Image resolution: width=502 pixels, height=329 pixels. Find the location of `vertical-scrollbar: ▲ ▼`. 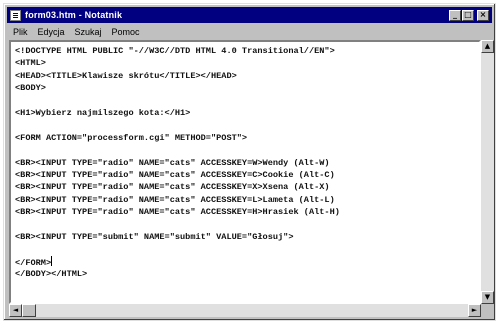

vertical-scrollbar: ▲ ▼ is located at coordinates (487, 172).